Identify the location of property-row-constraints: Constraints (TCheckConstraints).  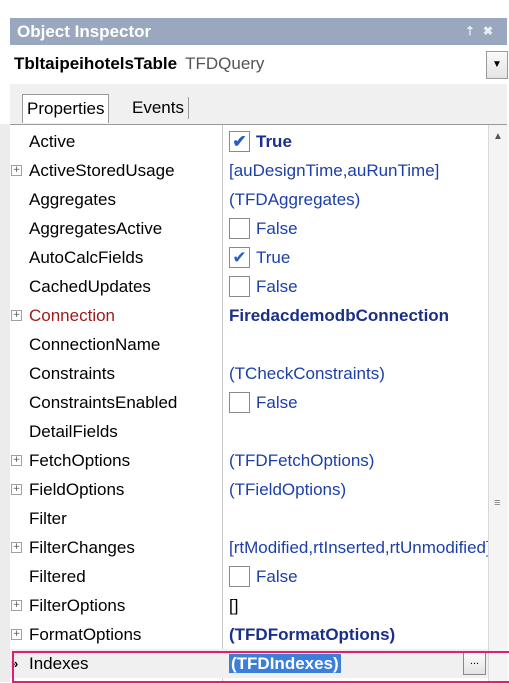
(249, 373).